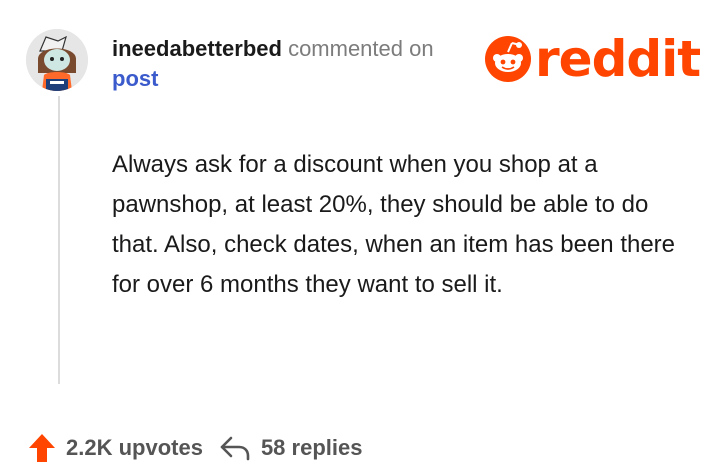 The image size is (716, 475). Describe the element at coordinates (361, 48) in the screenshot. I see `action-text: commented on` at that location.